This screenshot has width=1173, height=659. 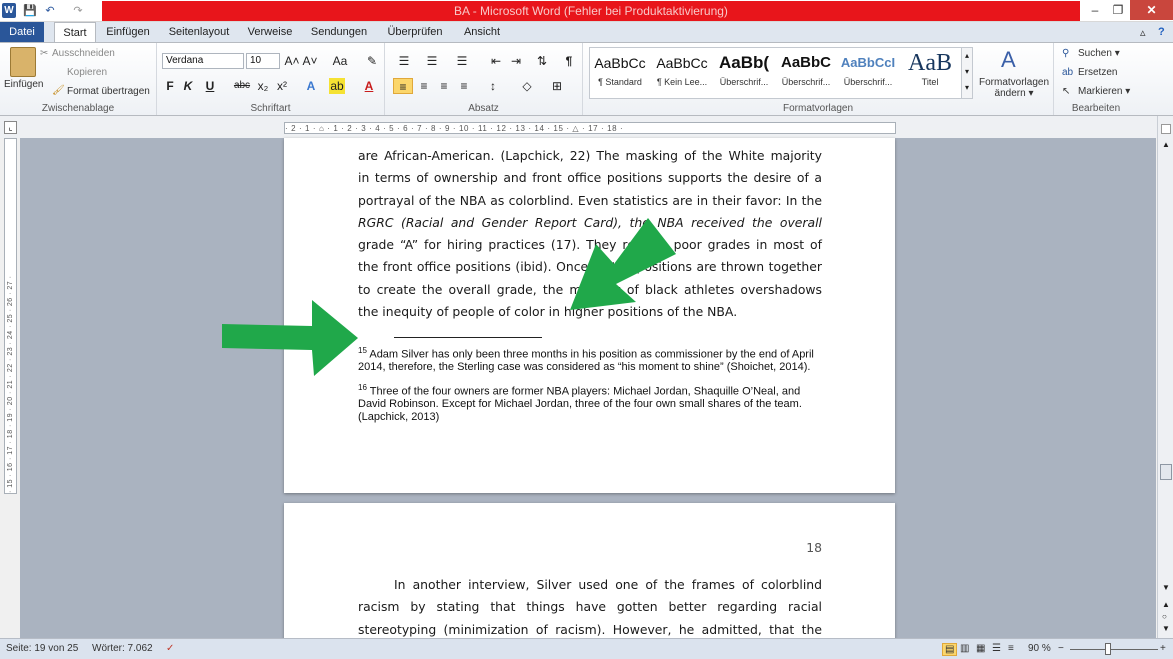 What do you see at coordinates (270, 32) in the screenshot?
I see `tab-verweise: Verweise` at bounding box center [270, 32].